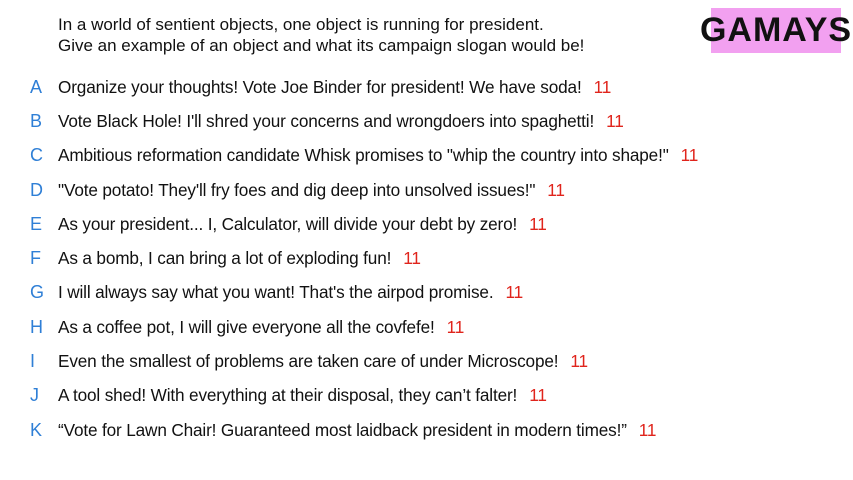 The image size is (853, 480). What do you see at coordinates (35, 258) in the screenshot?
I see `answer-letter: F` at bounding box center [35, 258].